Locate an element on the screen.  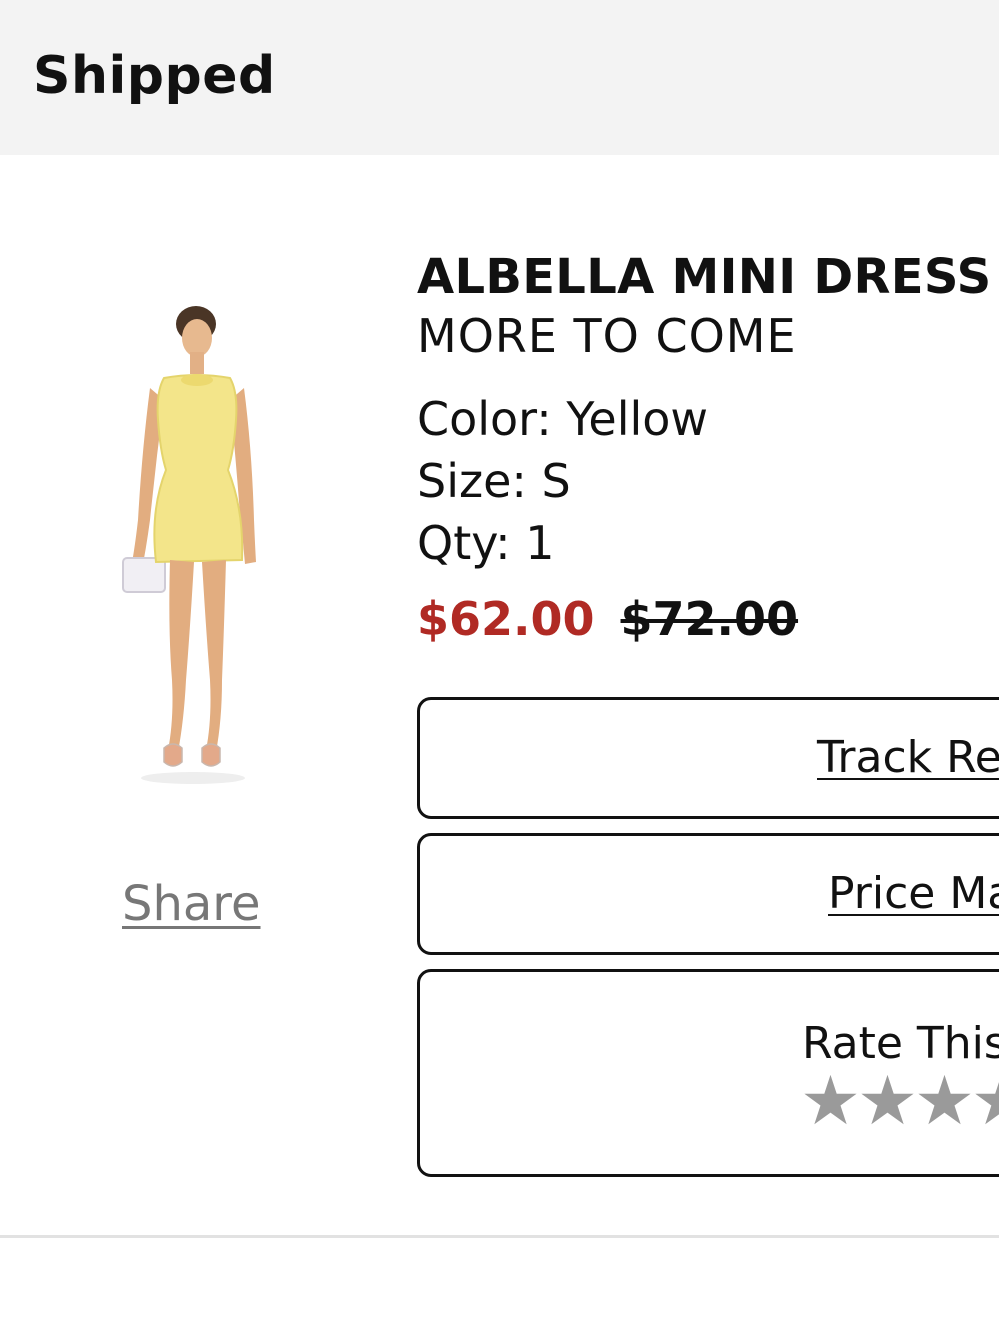
rating-stars: ★★★★★ is located at coordinates (899, 1102).